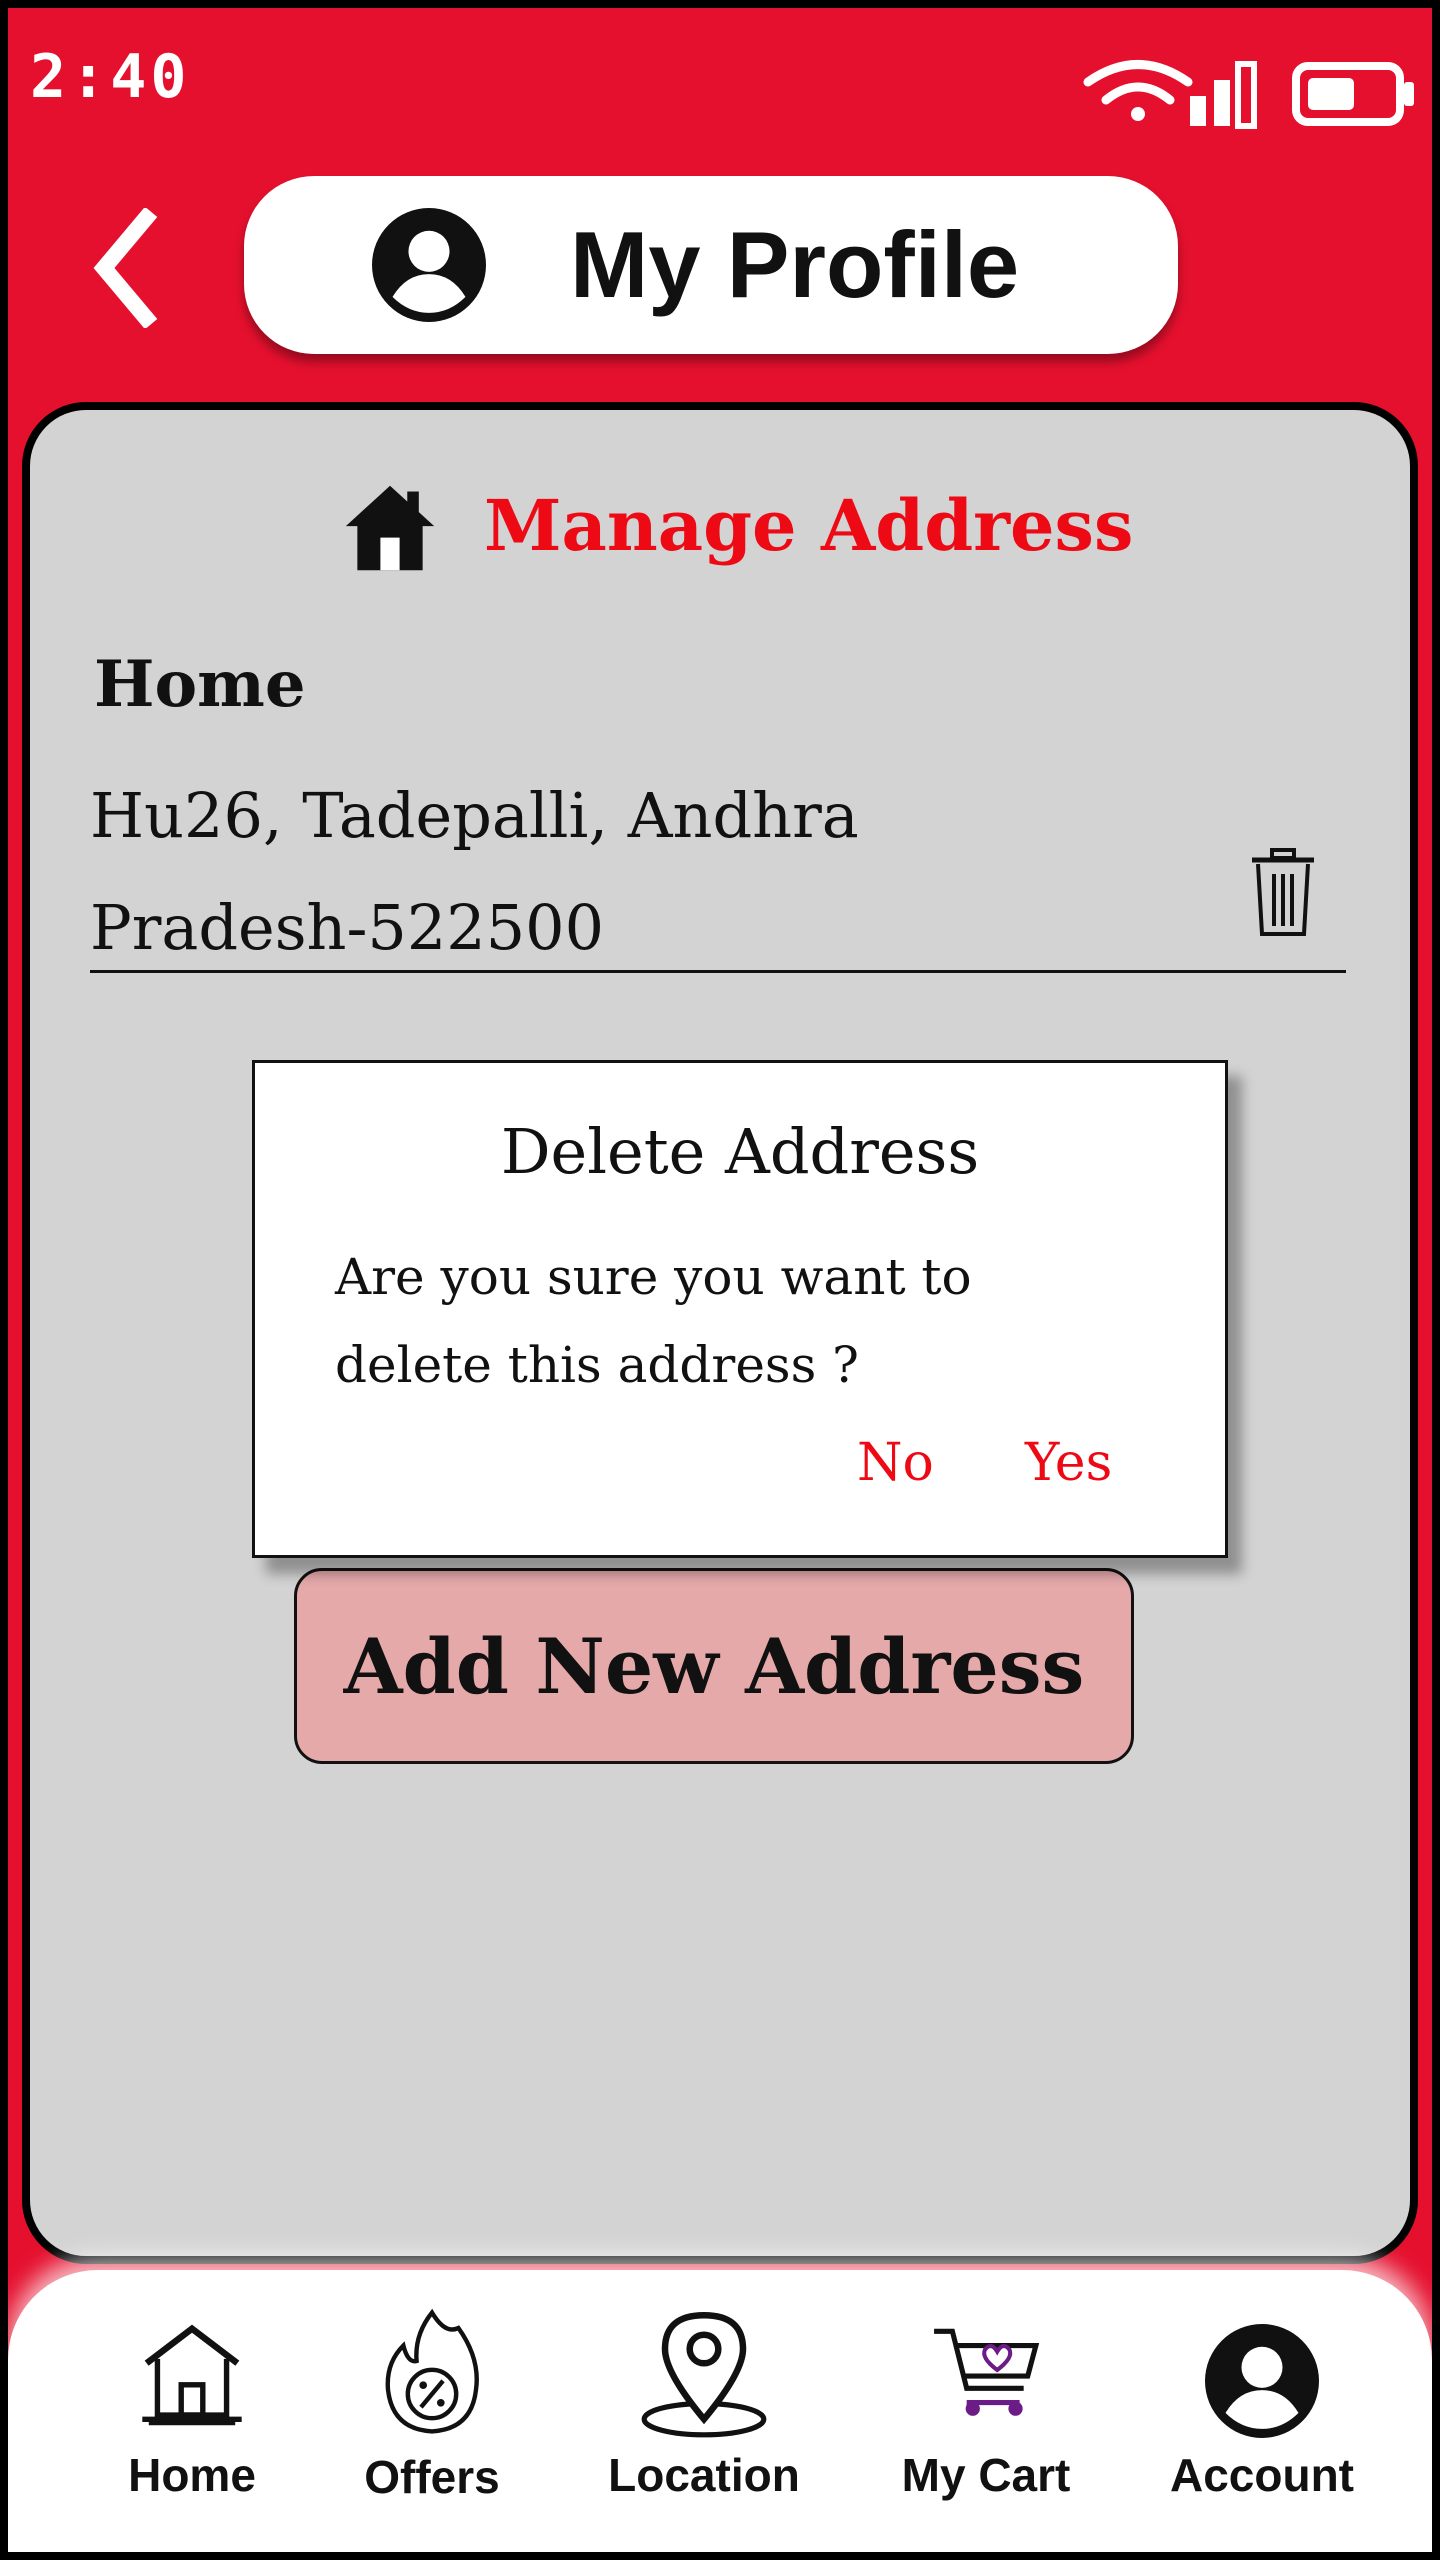 The height and width of the screenshot is (2560, 1440). I want to click on nav-label-location: Location, so click(704, 2475).